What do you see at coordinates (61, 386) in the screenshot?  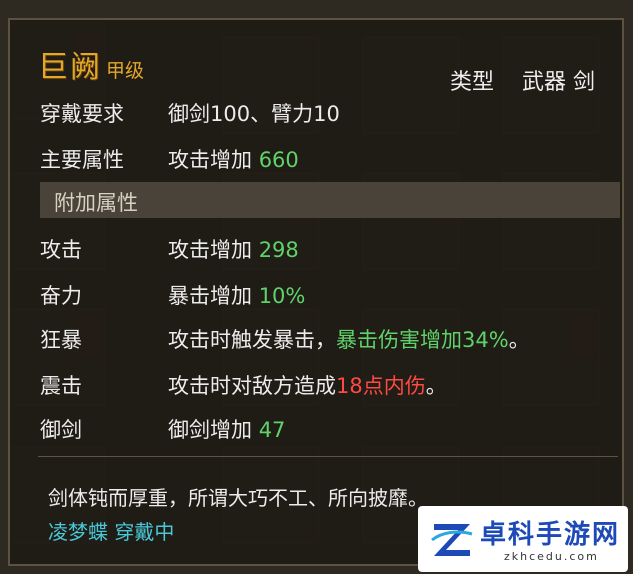 I see `skill-label: 震击` at bounding box center [61, 386].